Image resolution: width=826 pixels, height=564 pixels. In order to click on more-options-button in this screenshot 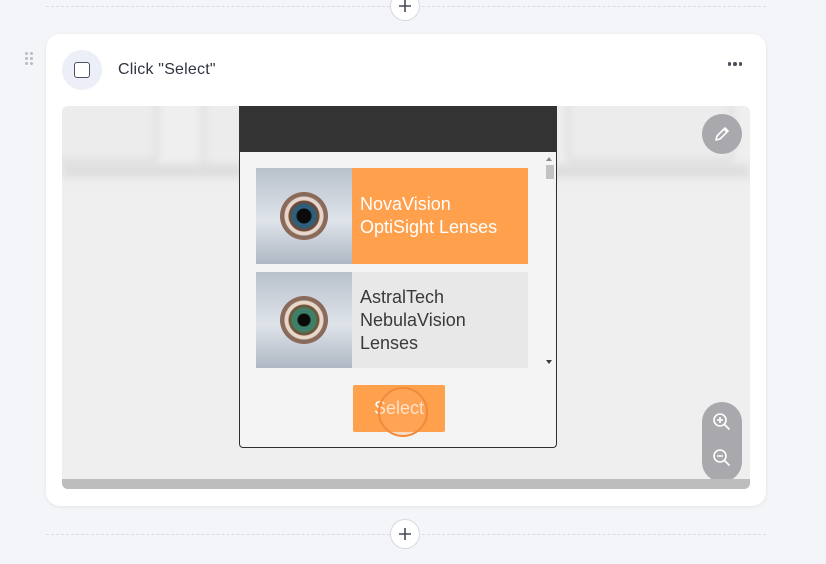, I will do `click(735, 64)`.